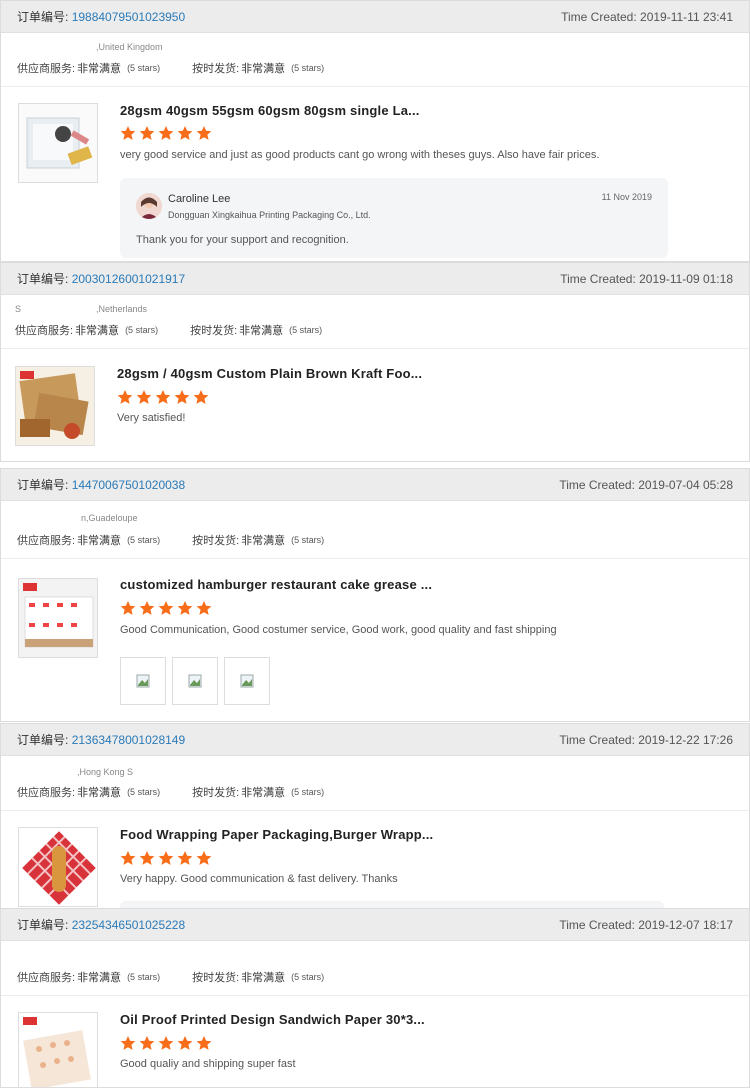  I want to click on time-created: Time Created: 2019-11-09 01:18, so click(646, 278).